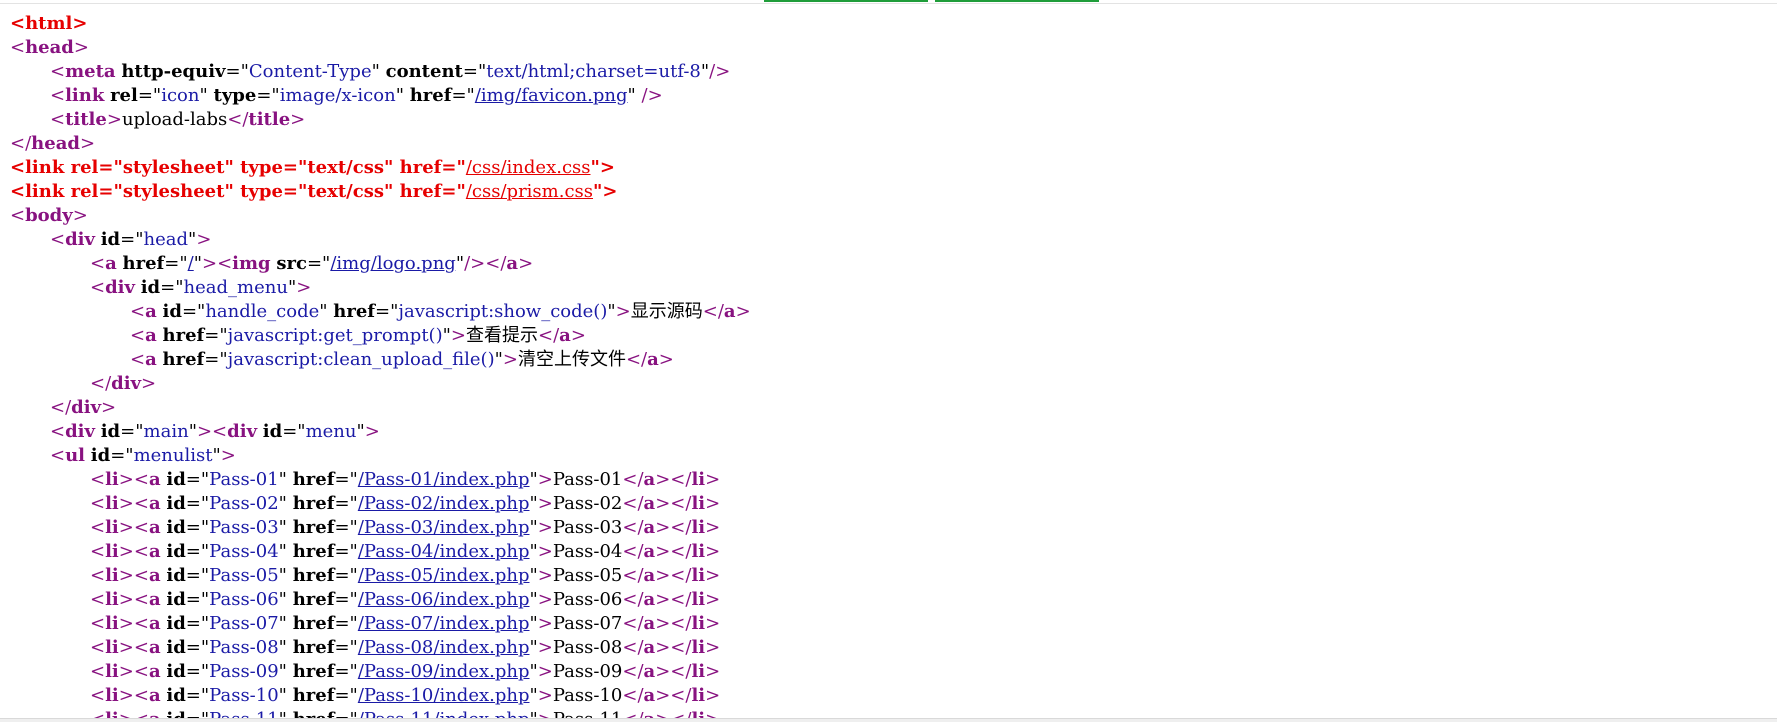 The width and height of the screenshot is (1777, 722). What do you see at coordinates (444, 647) in the screenshot?
I see `source-link: /Pass-08/index.php` at bounding box center [444, 647].